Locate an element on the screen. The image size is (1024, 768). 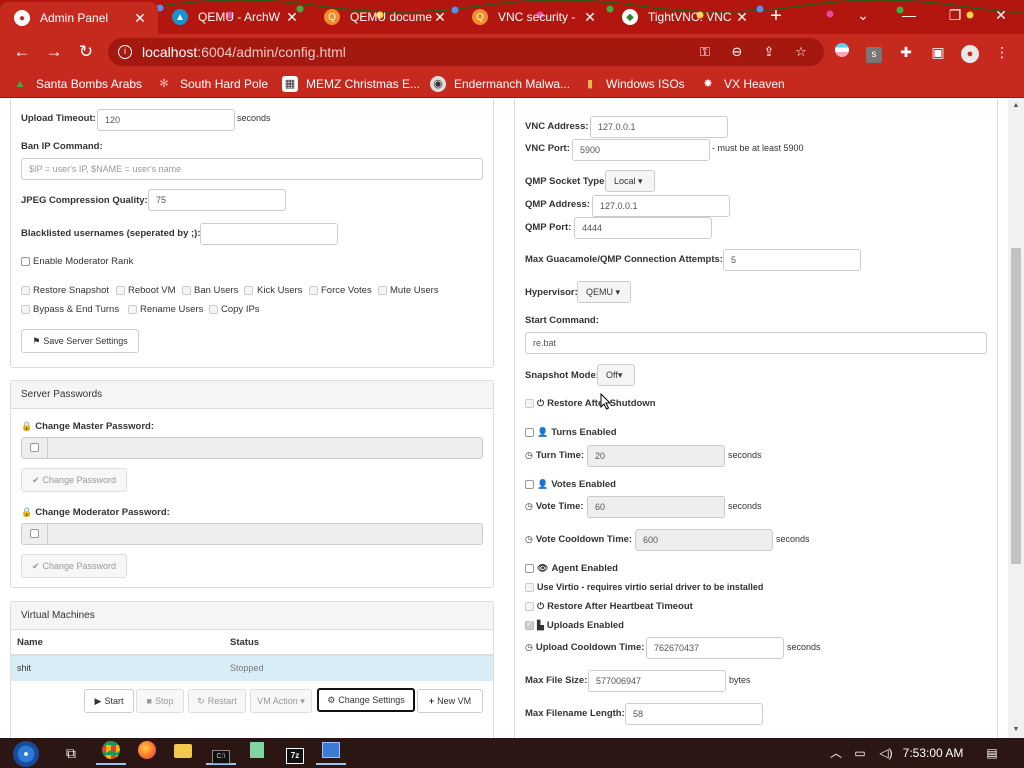
task-view-icon: ⧉ is located at coordinates (71, 753).